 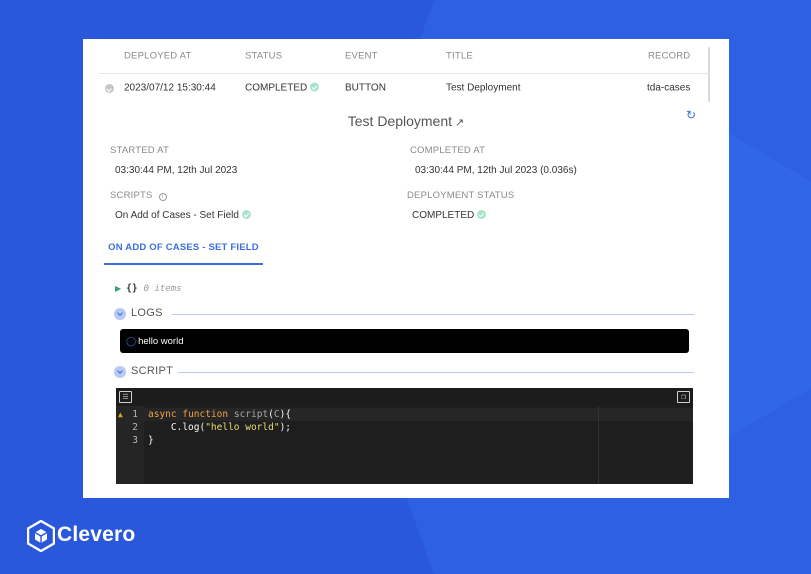 I want to click on collapse-icon, so click(x=109, y=88).